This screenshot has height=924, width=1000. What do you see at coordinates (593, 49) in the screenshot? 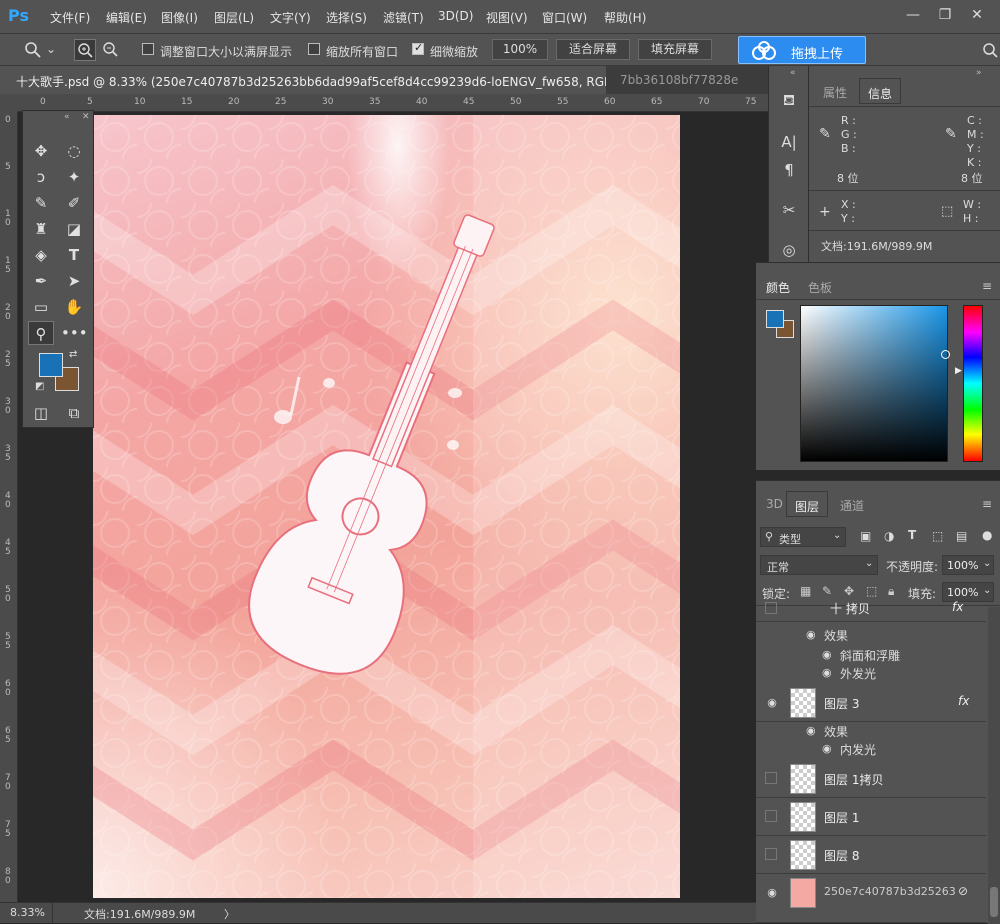
I see `fit-screen-button: 适合屏幕` at bounding box center [593, 49].